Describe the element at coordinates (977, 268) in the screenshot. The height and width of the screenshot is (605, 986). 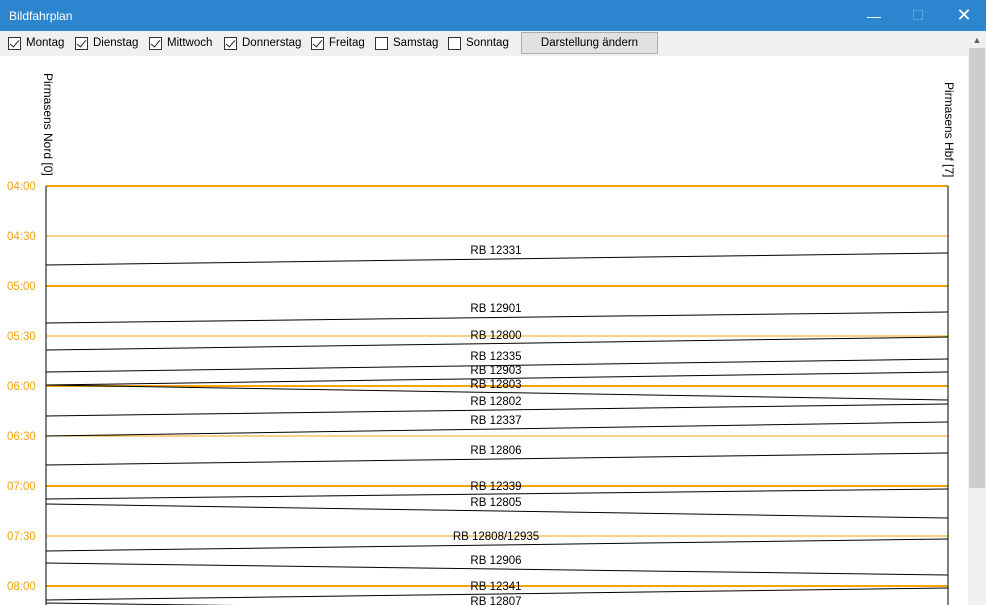
I see `scroll-thumb` at that location.